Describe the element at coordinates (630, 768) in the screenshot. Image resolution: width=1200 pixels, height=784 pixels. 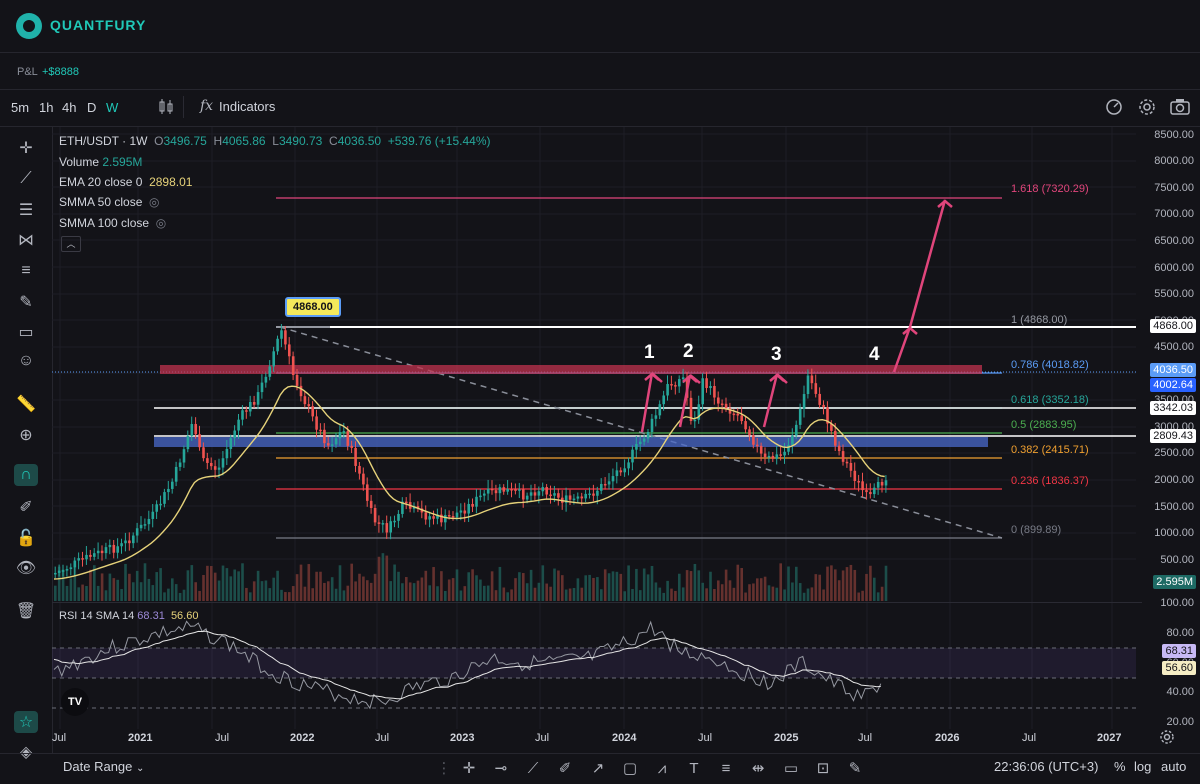
I see `rectangle-tool-icon: ▢` at that location.